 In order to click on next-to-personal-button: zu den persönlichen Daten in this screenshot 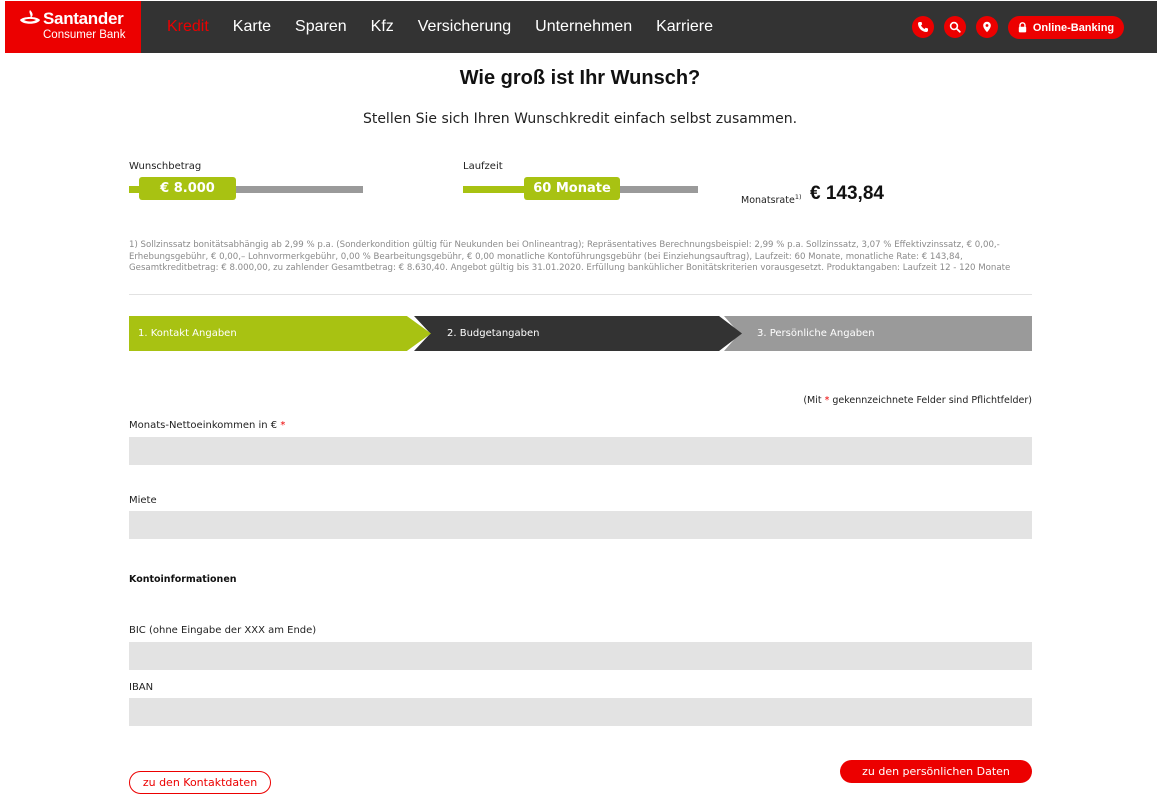, I will do `click(936, 771)`.